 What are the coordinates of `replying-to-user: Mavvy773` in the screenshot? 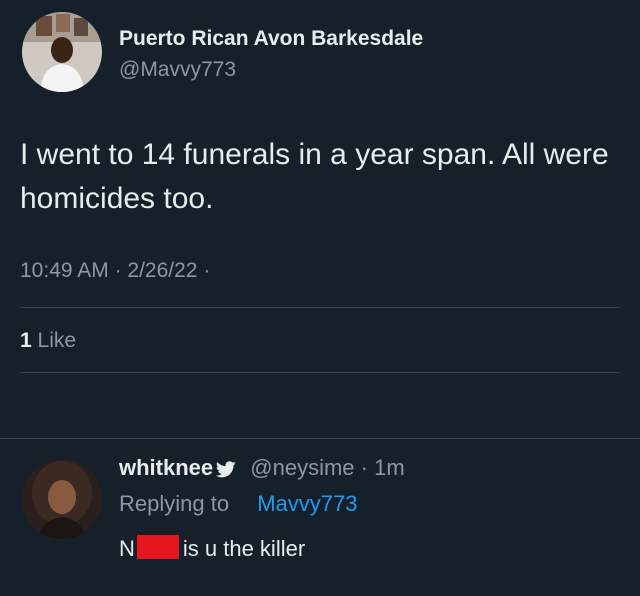 It's located at (307, 503).